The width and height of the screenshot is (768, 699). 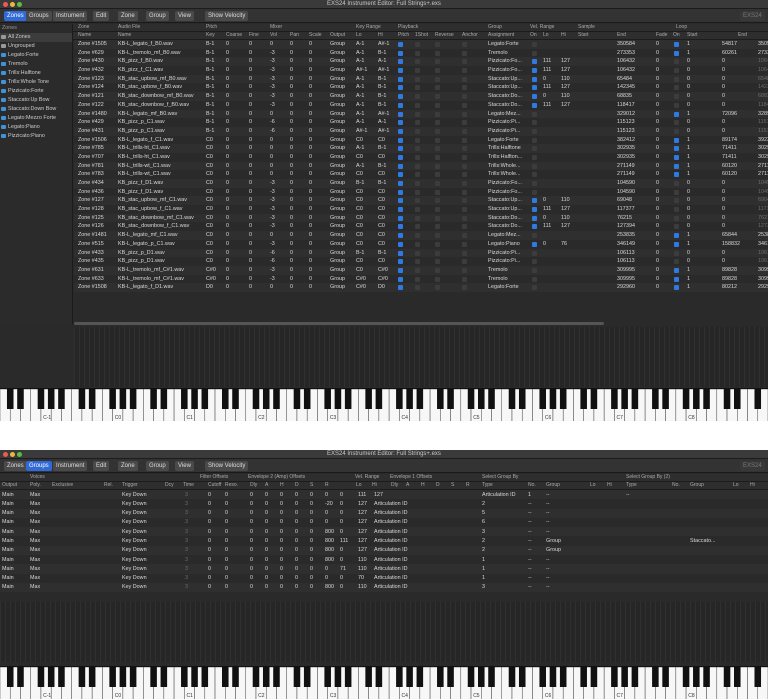 What do you see at coordinates (209, 209) in the screenshot?
I see `key: C0` at bounding box center [209, 209].